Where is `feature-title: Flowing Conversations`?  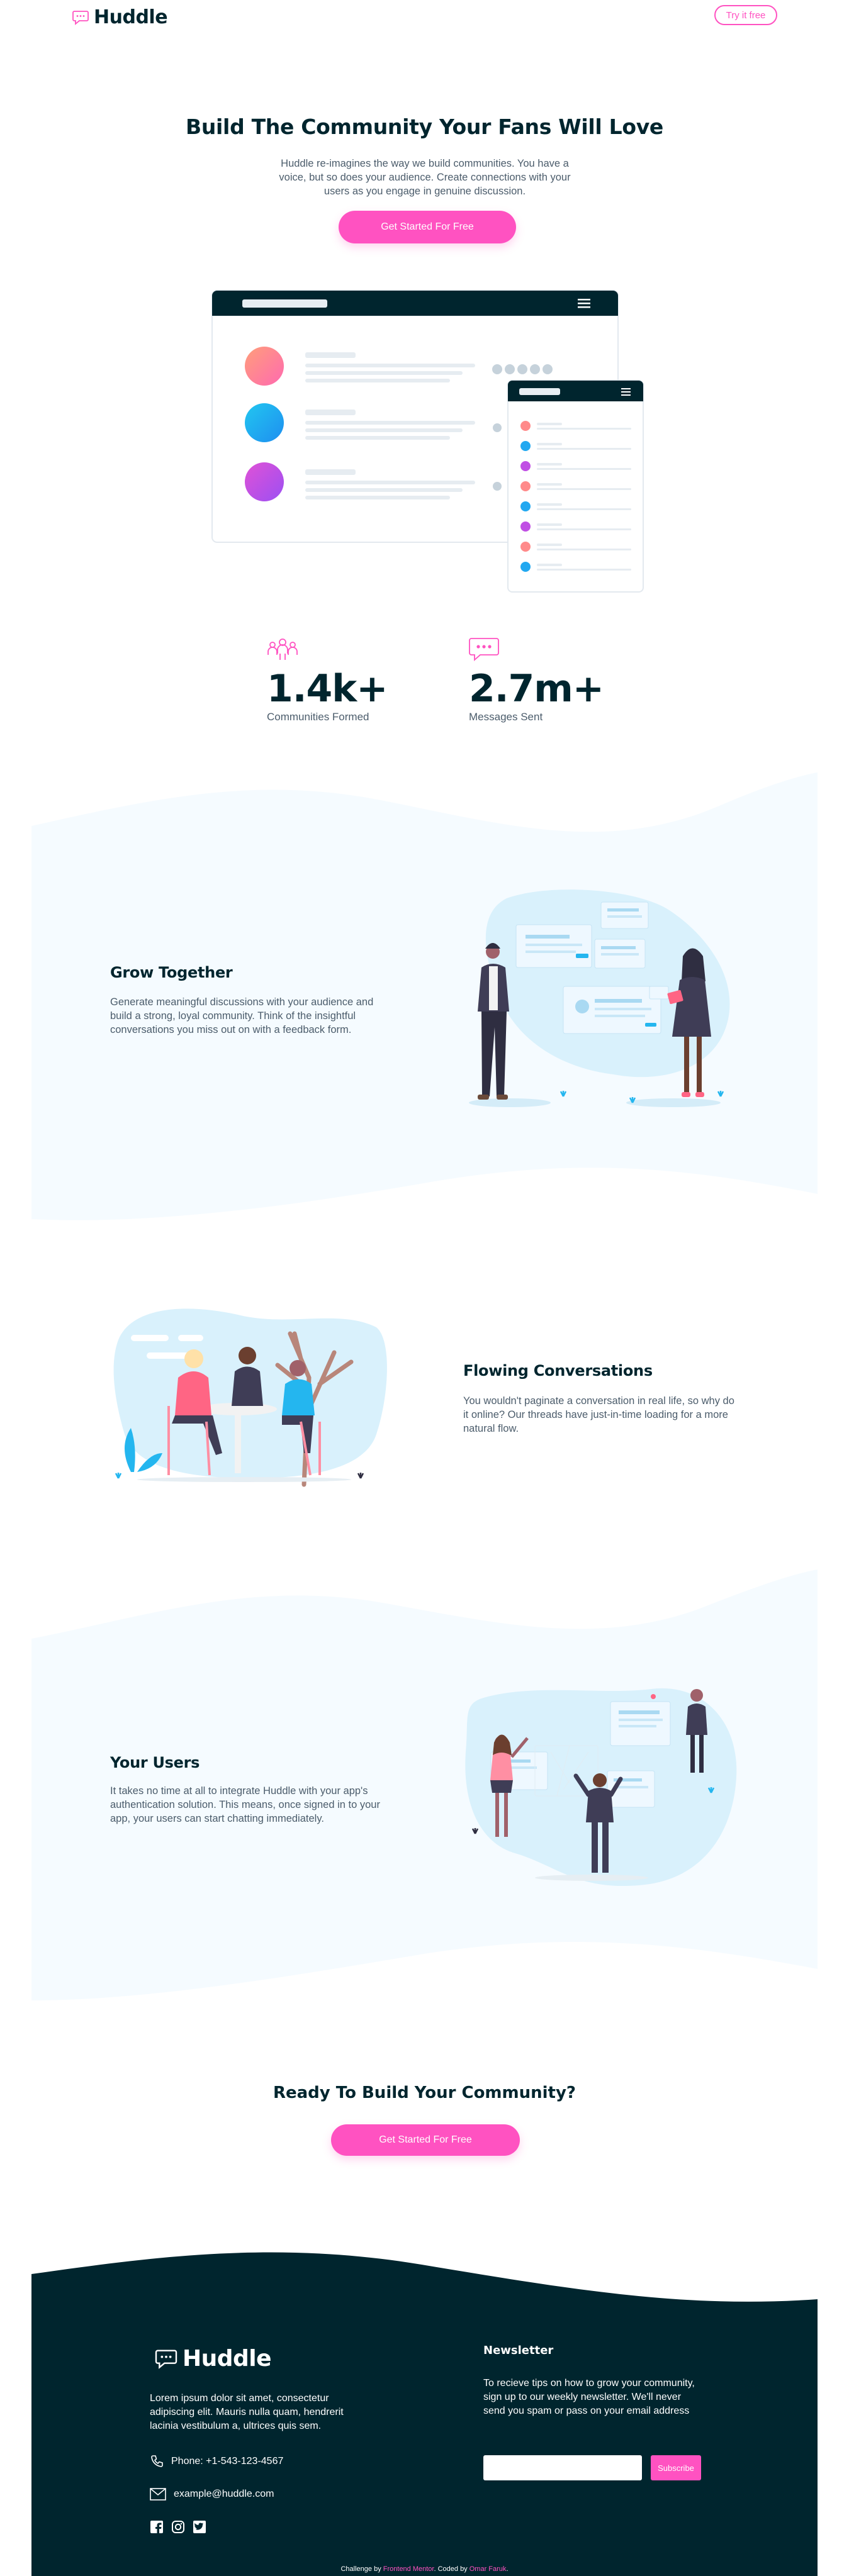 feature-title: Flowing Conversations is located at coordinates (558, 1371).